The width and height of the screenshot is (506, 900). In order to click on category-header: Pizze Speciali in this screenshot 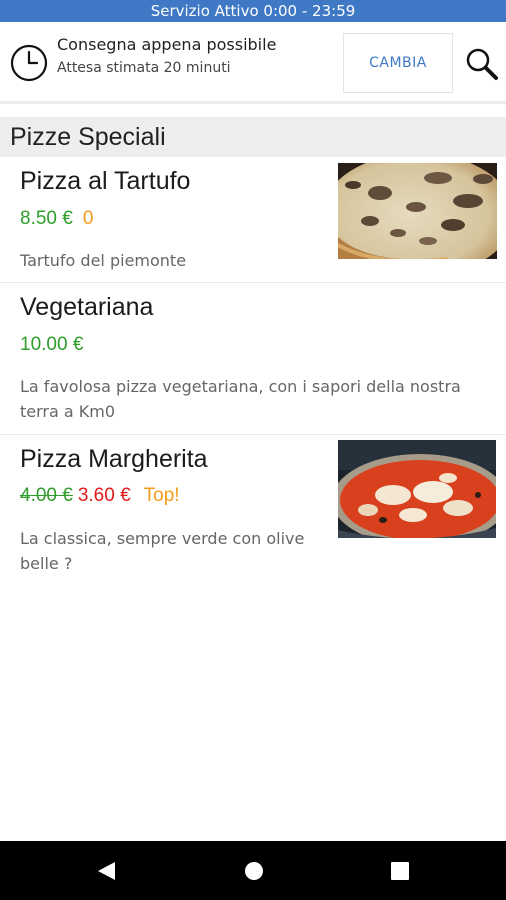, I will do `click(253, 137)`.